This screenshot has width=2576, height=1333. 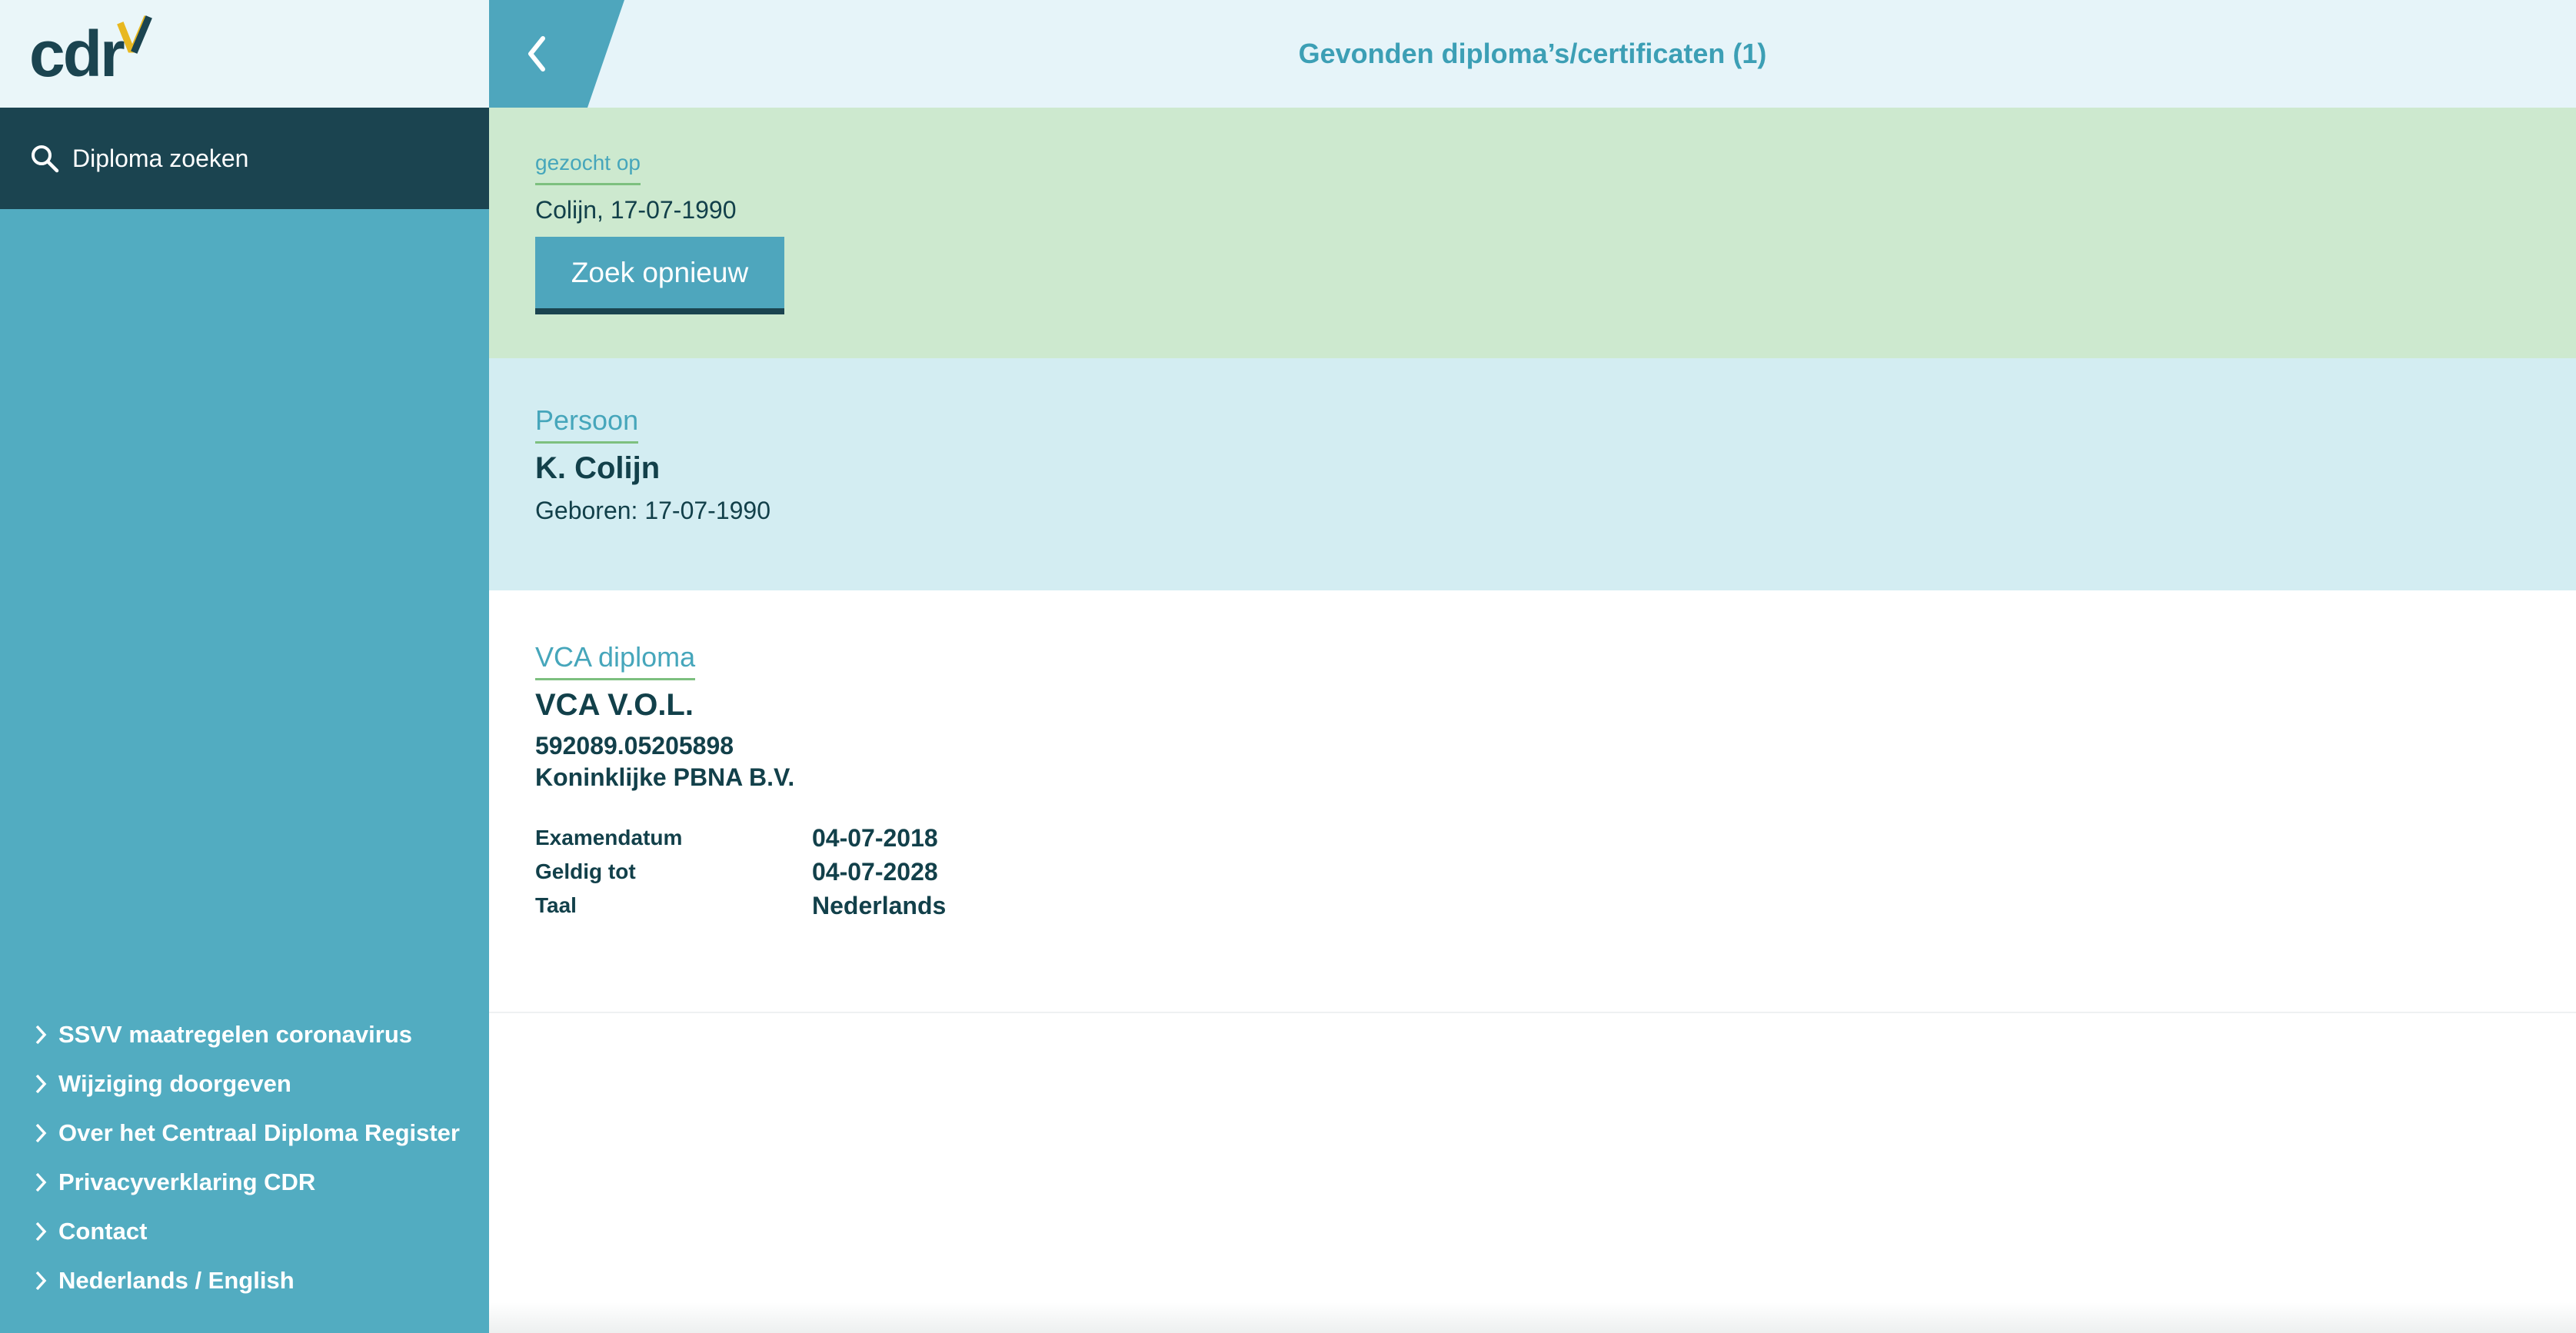 What do you see at coordinates (103, 1231) in the screenshot?
I see `footer-link-label: Contact` at bounding box center [103, 1231].